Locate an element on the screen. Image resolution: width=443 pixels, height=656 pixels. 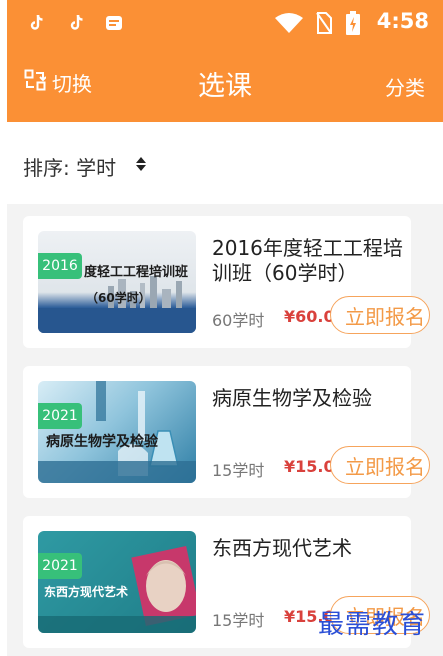
thumbnail-caption: 度轻工工程培训班 is located at coordinates (136, 272).